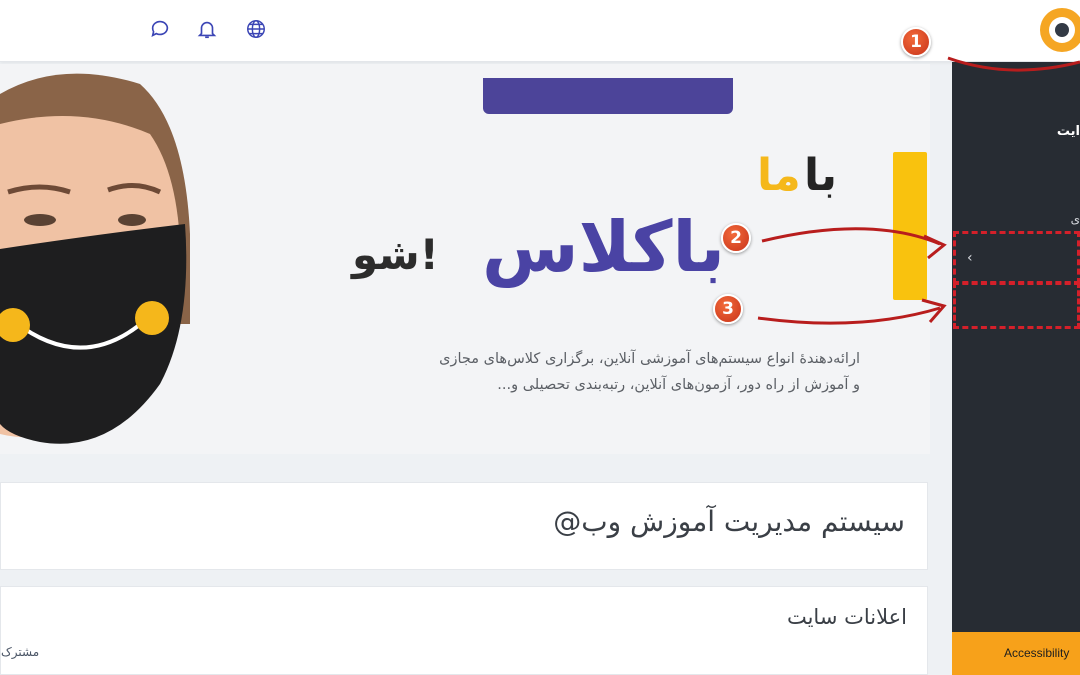 The width and height of the screenshot is (1080, 675). What do you see at coordinates (728, 309) in the screenshot?
I see `annotation-badge-3: 3` at bounding box center [728, 309].